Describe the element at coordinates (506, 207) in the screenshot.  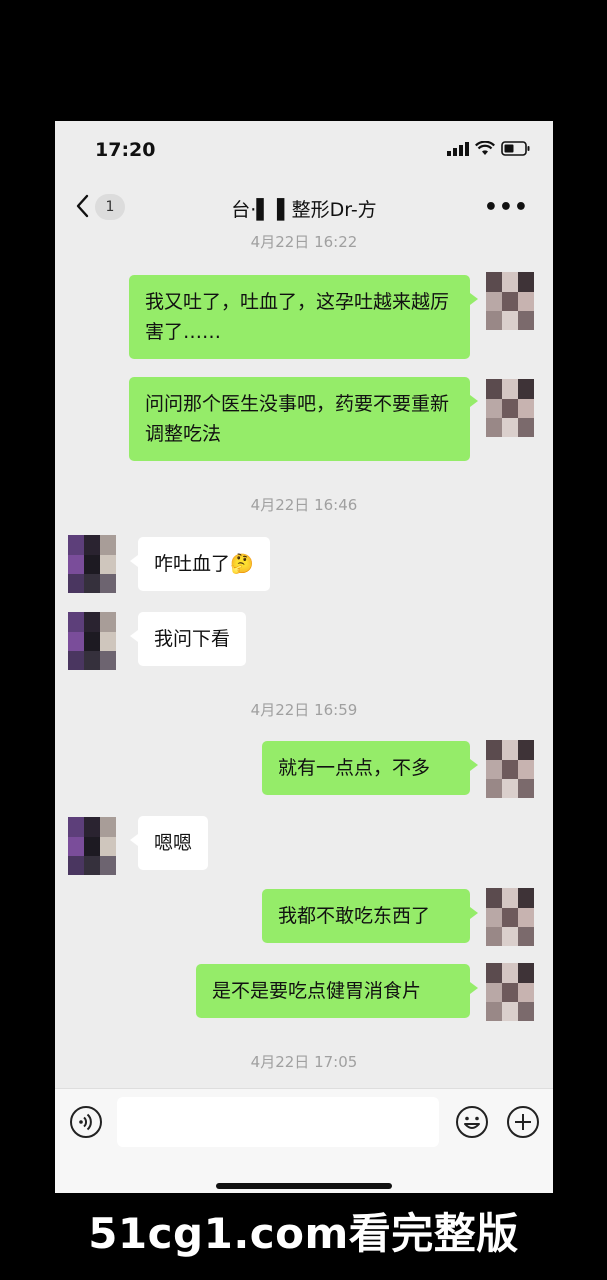
I see `more-dots-icon: •••` at that location.